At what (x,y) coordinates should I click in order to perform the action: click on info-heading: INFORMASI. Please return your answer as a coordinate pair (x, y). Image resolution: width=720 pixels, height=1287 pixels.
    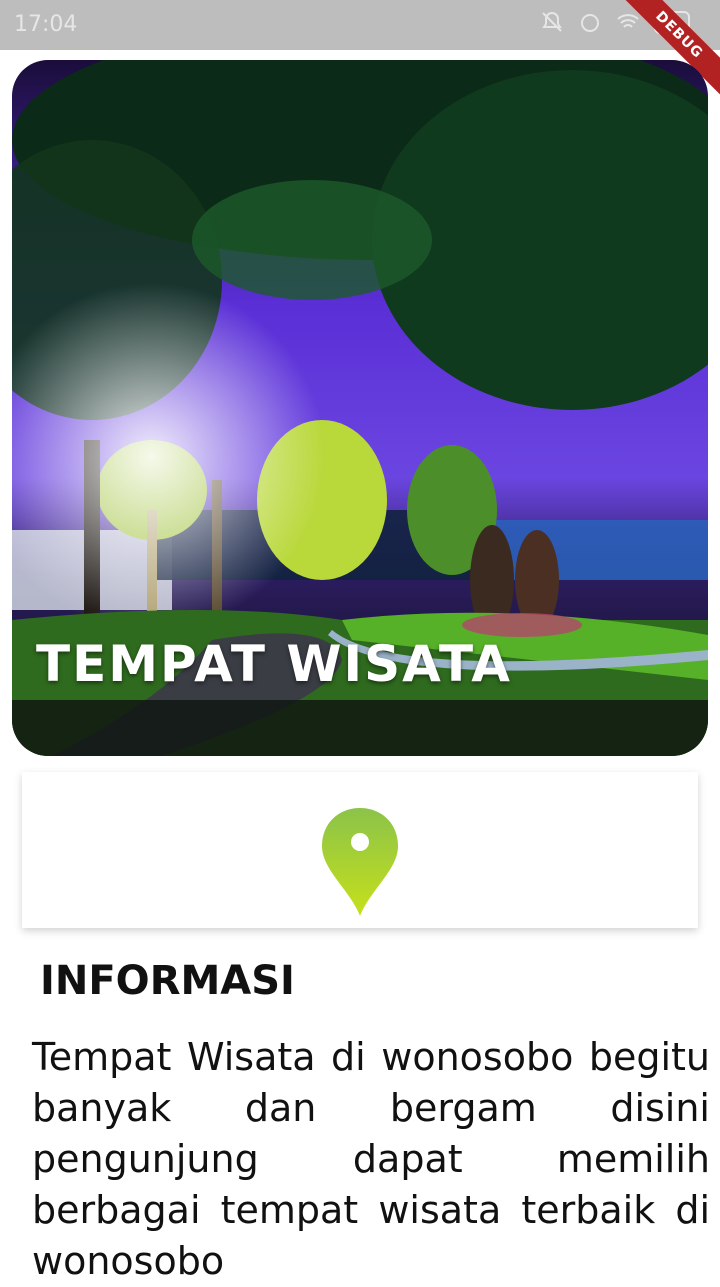
    Looking at the image, I should click on (167, 981).